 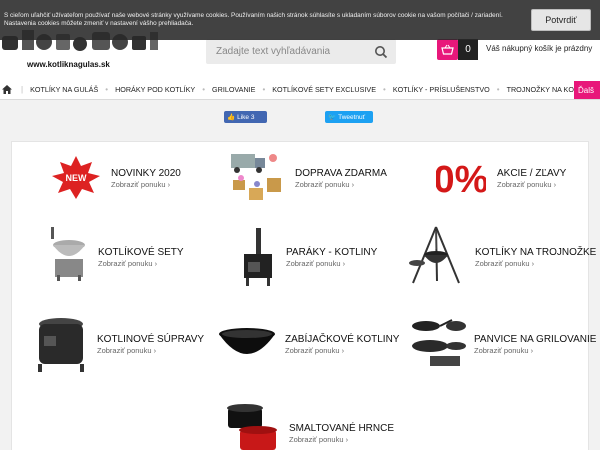 I want to click on nav-item-horaky: HORÁKY POD KOTLÍKY, so click(x=155, y=89).